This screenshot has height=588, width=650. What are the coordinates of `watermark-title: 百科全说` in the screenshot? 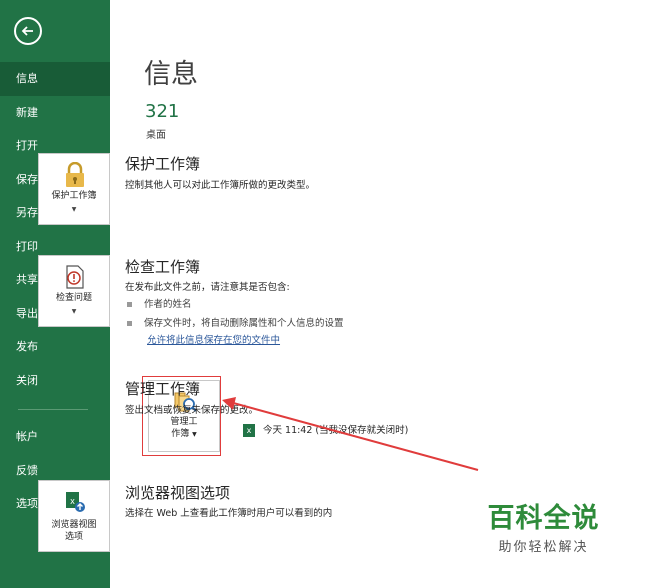 It's located at (543, 518).